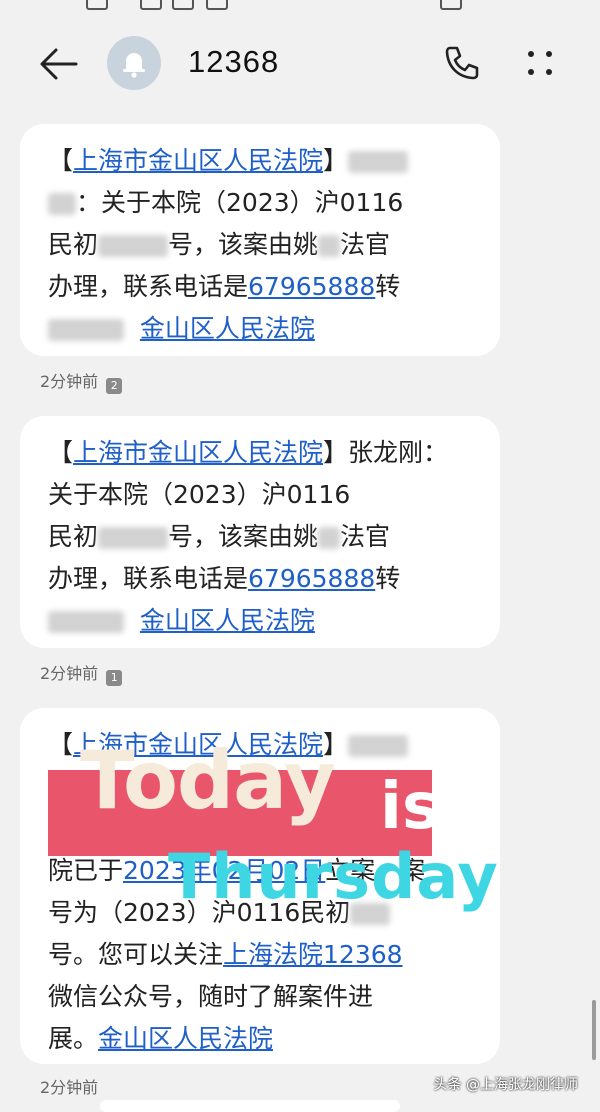 This screenshot has width=600, height=1112. Describe the element at coordinates (224, 870) in the screenshot. I see `date-link: 2023年02月02日` at that location.